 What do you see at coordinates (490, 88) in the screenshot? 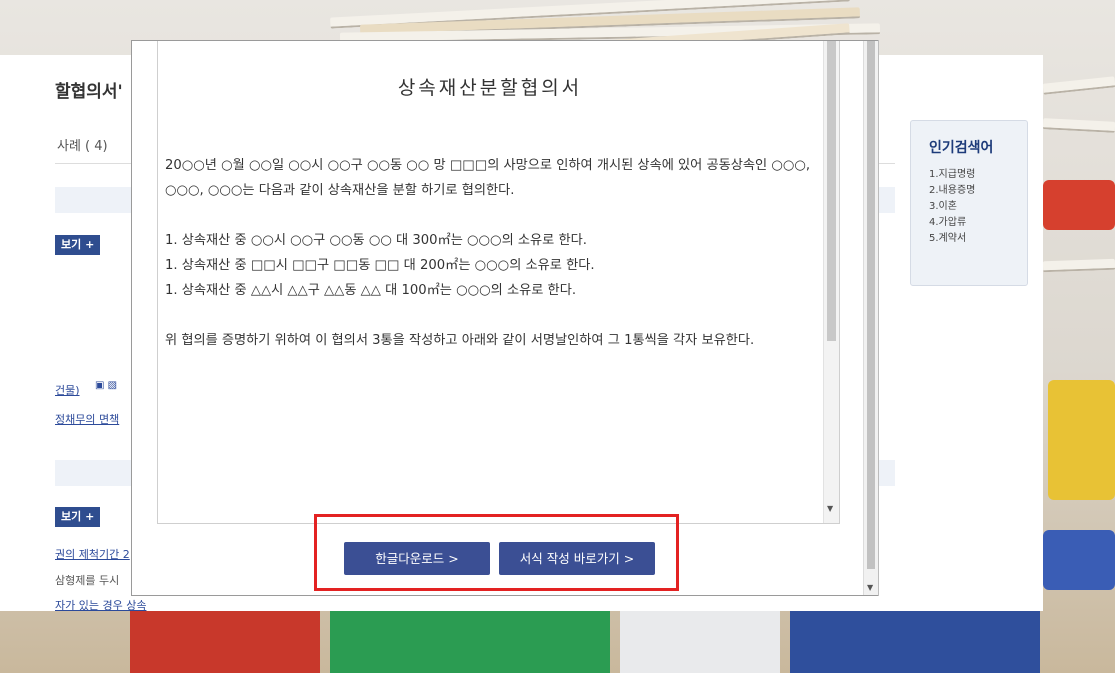
I see `document-title: 상속재산분할협의서` at bounding box center [490, 88].